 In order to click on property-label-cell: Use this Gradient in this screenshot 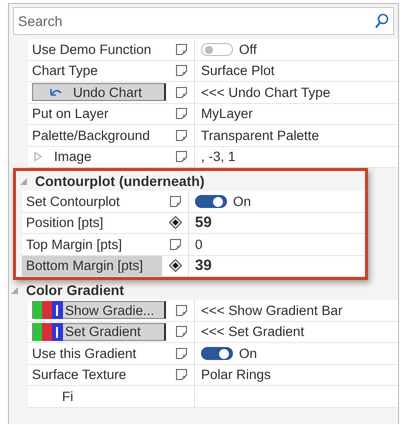, I will do `click(98, 353)`.